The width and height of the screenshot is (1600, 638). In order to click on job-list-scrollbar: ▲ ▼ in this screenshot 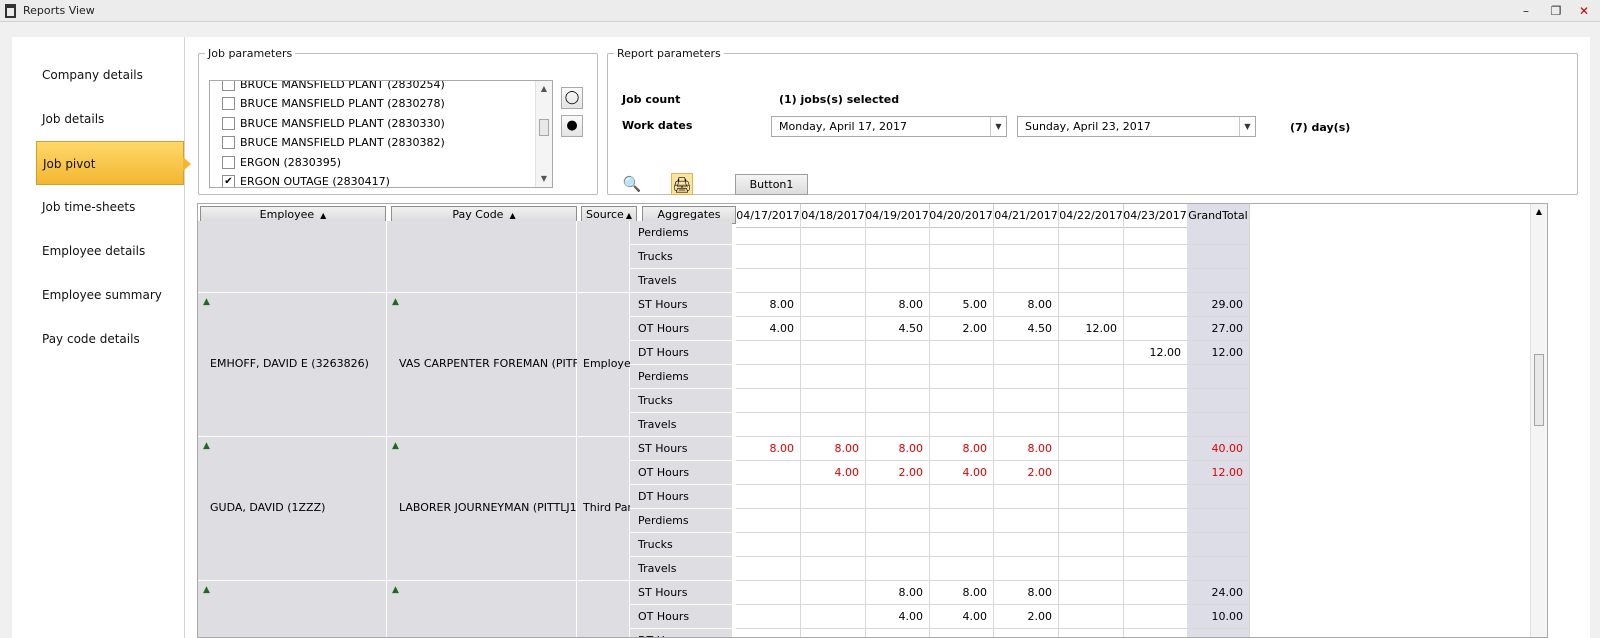, I will do `click(543, 134)`.